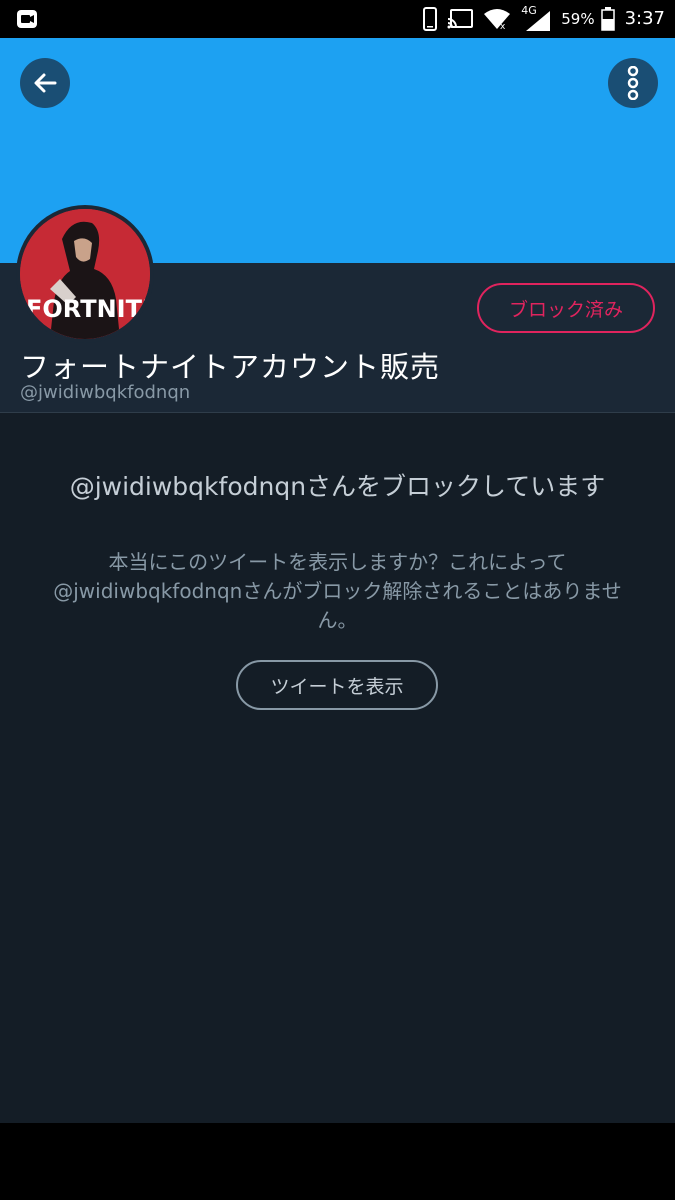  I want to click on blocked-button: ブロック済み, so click(566, 308).